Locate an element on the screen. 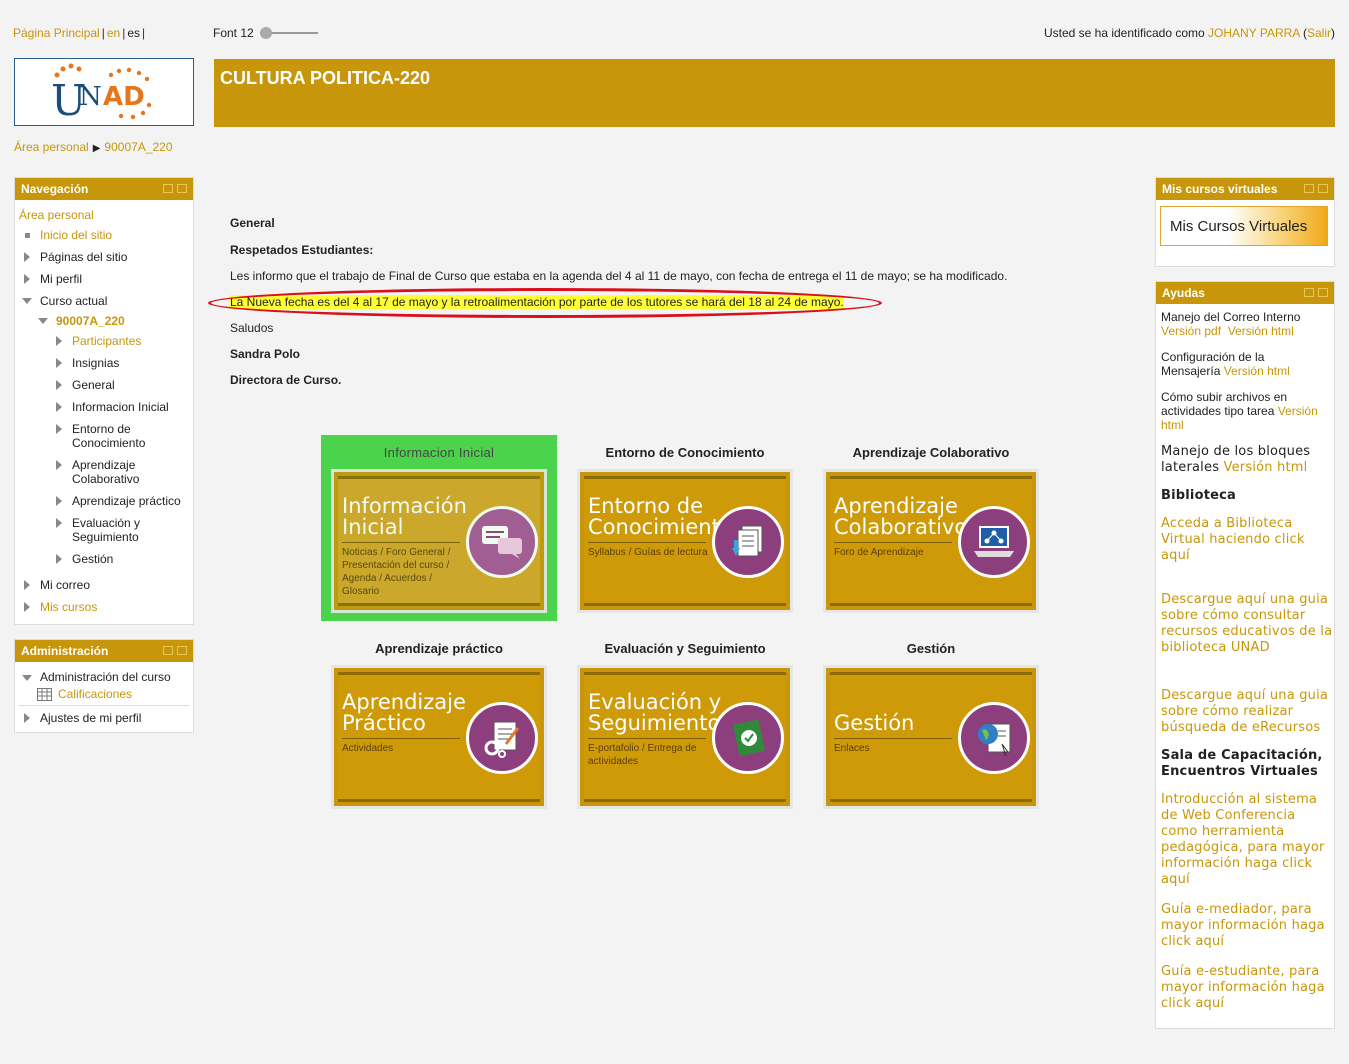 The image size is (1349, 1064). admin-course-admin: Administración del curso is located at coordinates (105, 677).